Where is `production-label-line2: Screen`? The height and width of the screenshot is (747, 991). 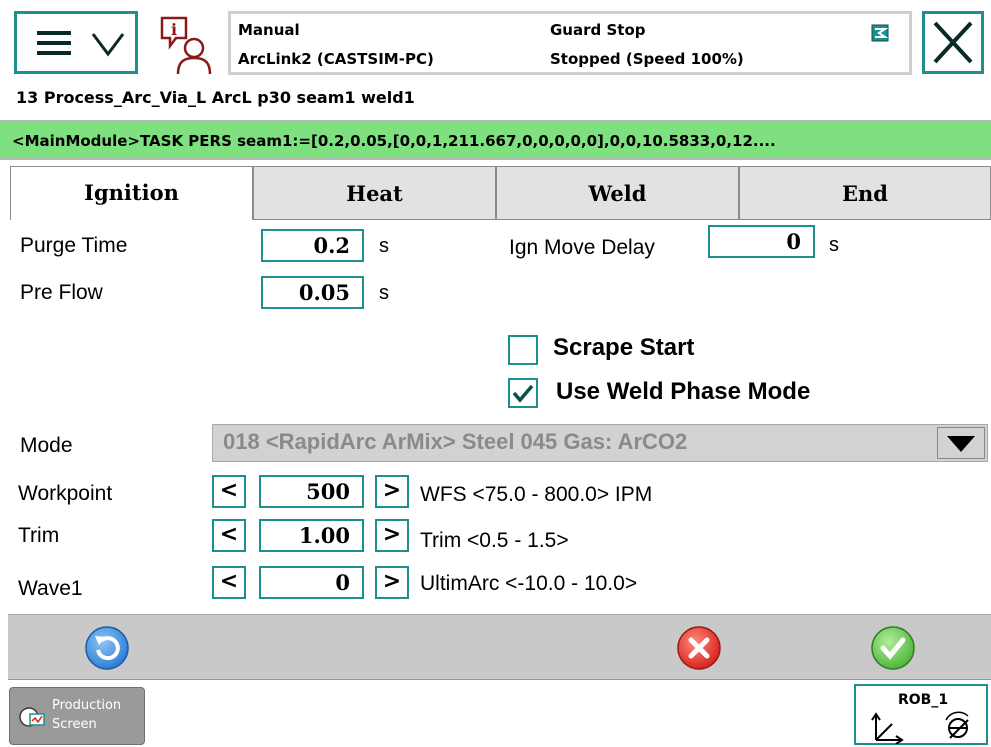 production-label-line2: Screen is located at coordinates (74, 724).